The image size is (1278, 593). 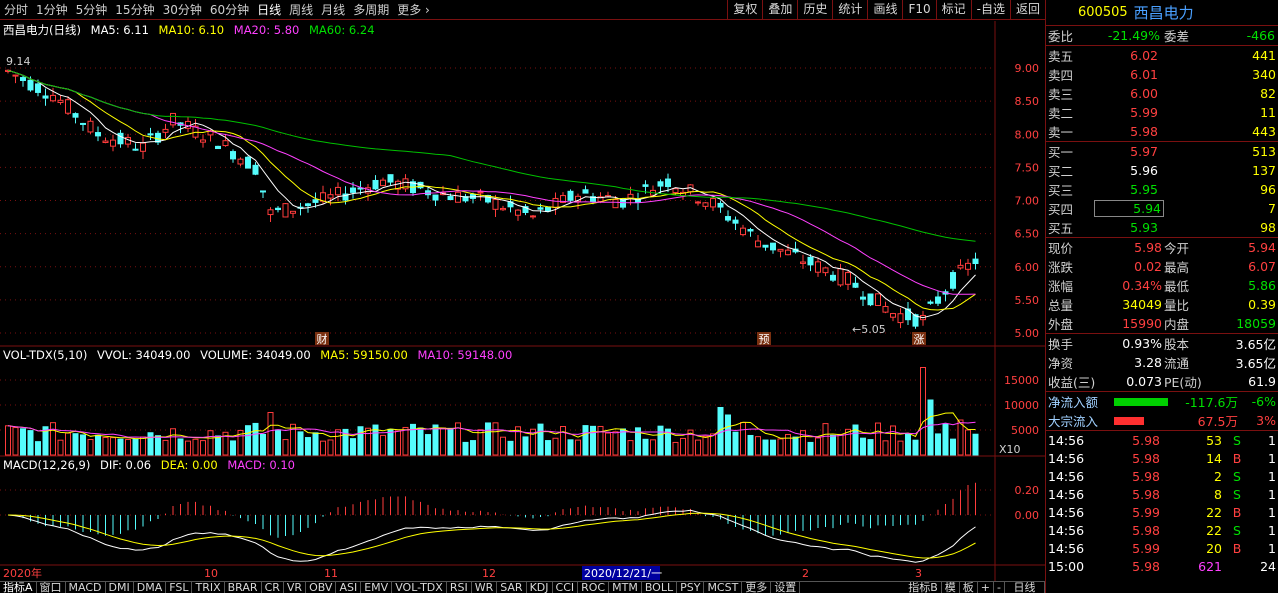 What do you see at coordinates (485, 587) in the screenshot?
I see `indicator-tab-15: WR` at bounding box center [485, 587].